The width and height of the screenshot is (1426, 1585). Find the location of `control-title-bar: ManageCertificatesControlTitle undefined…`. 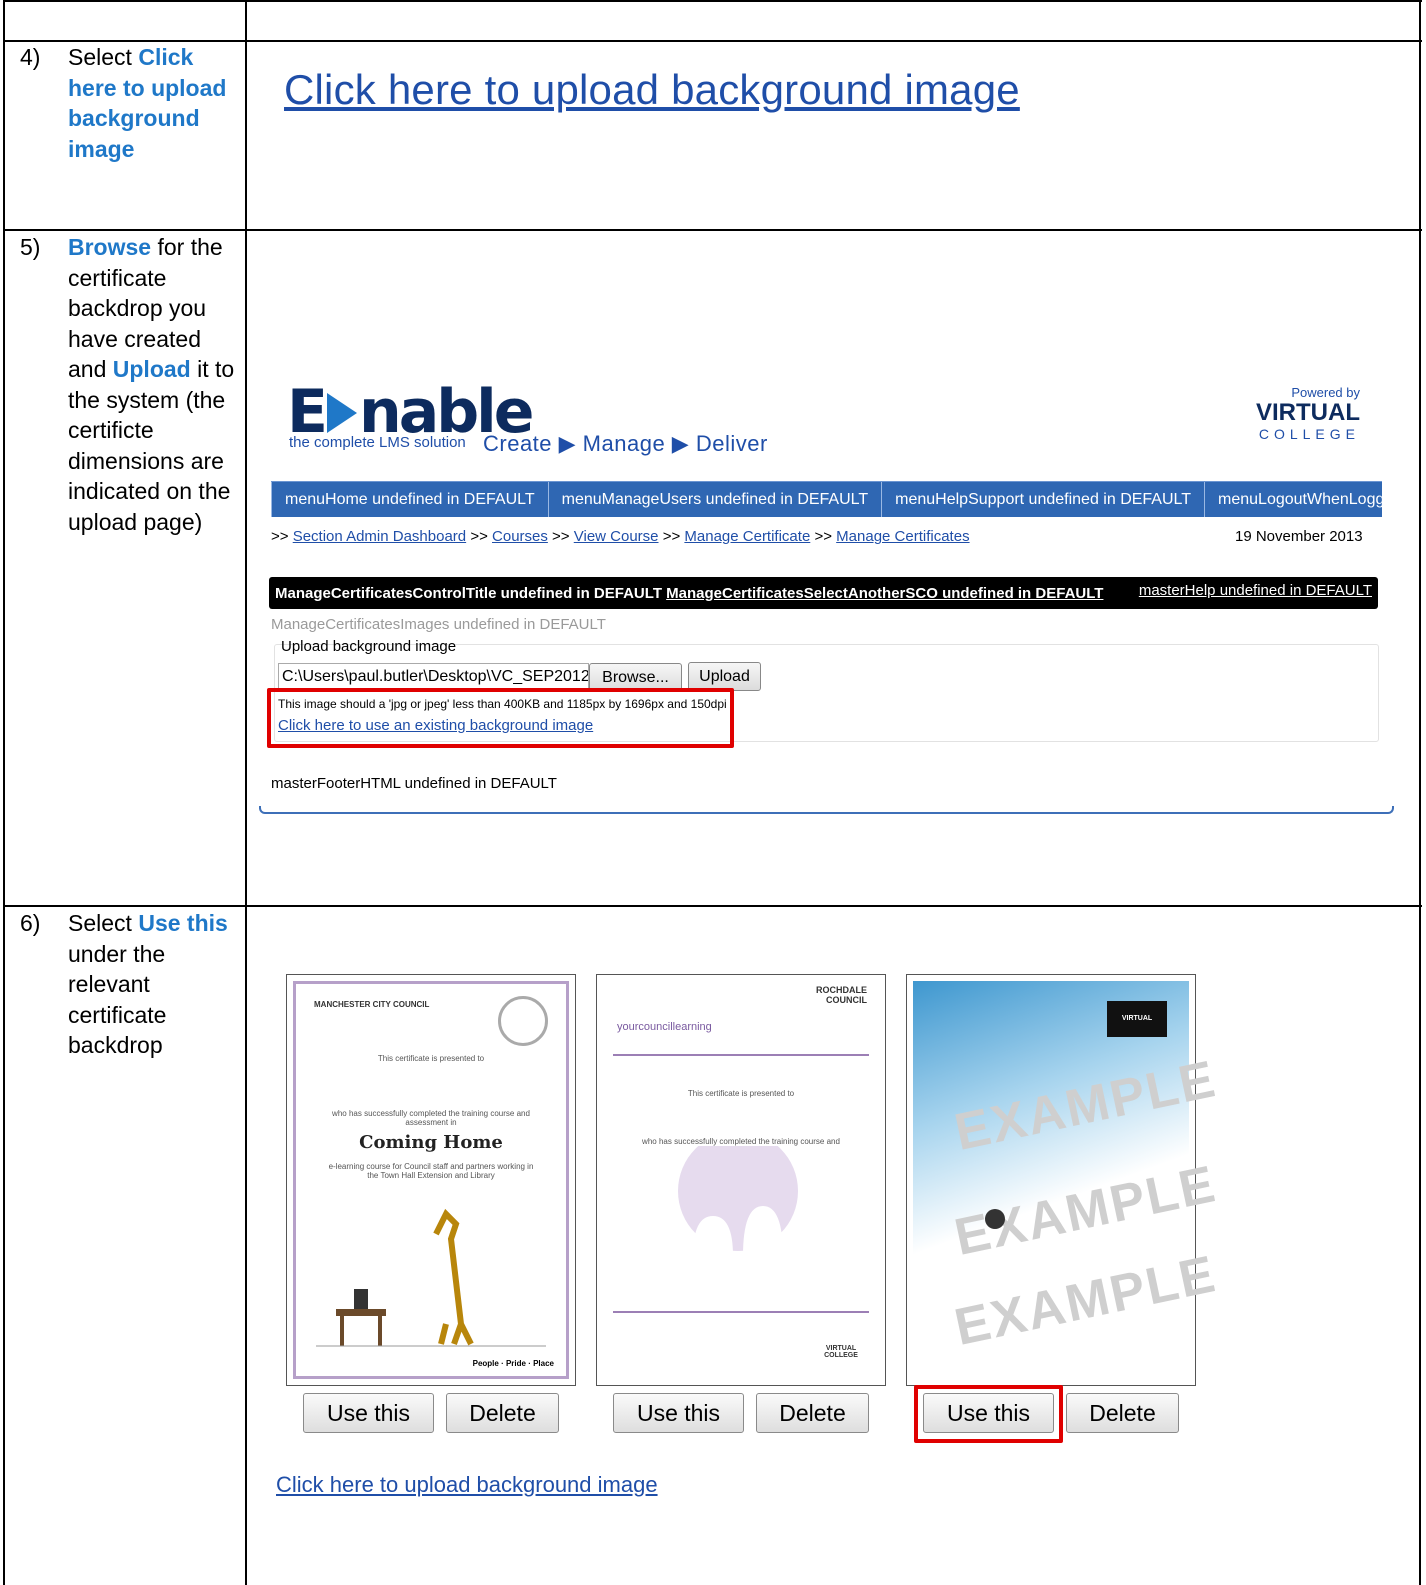

control-title-bar: ManageCertificatesControlTitle undefined… is located at coordinates (823, 593).